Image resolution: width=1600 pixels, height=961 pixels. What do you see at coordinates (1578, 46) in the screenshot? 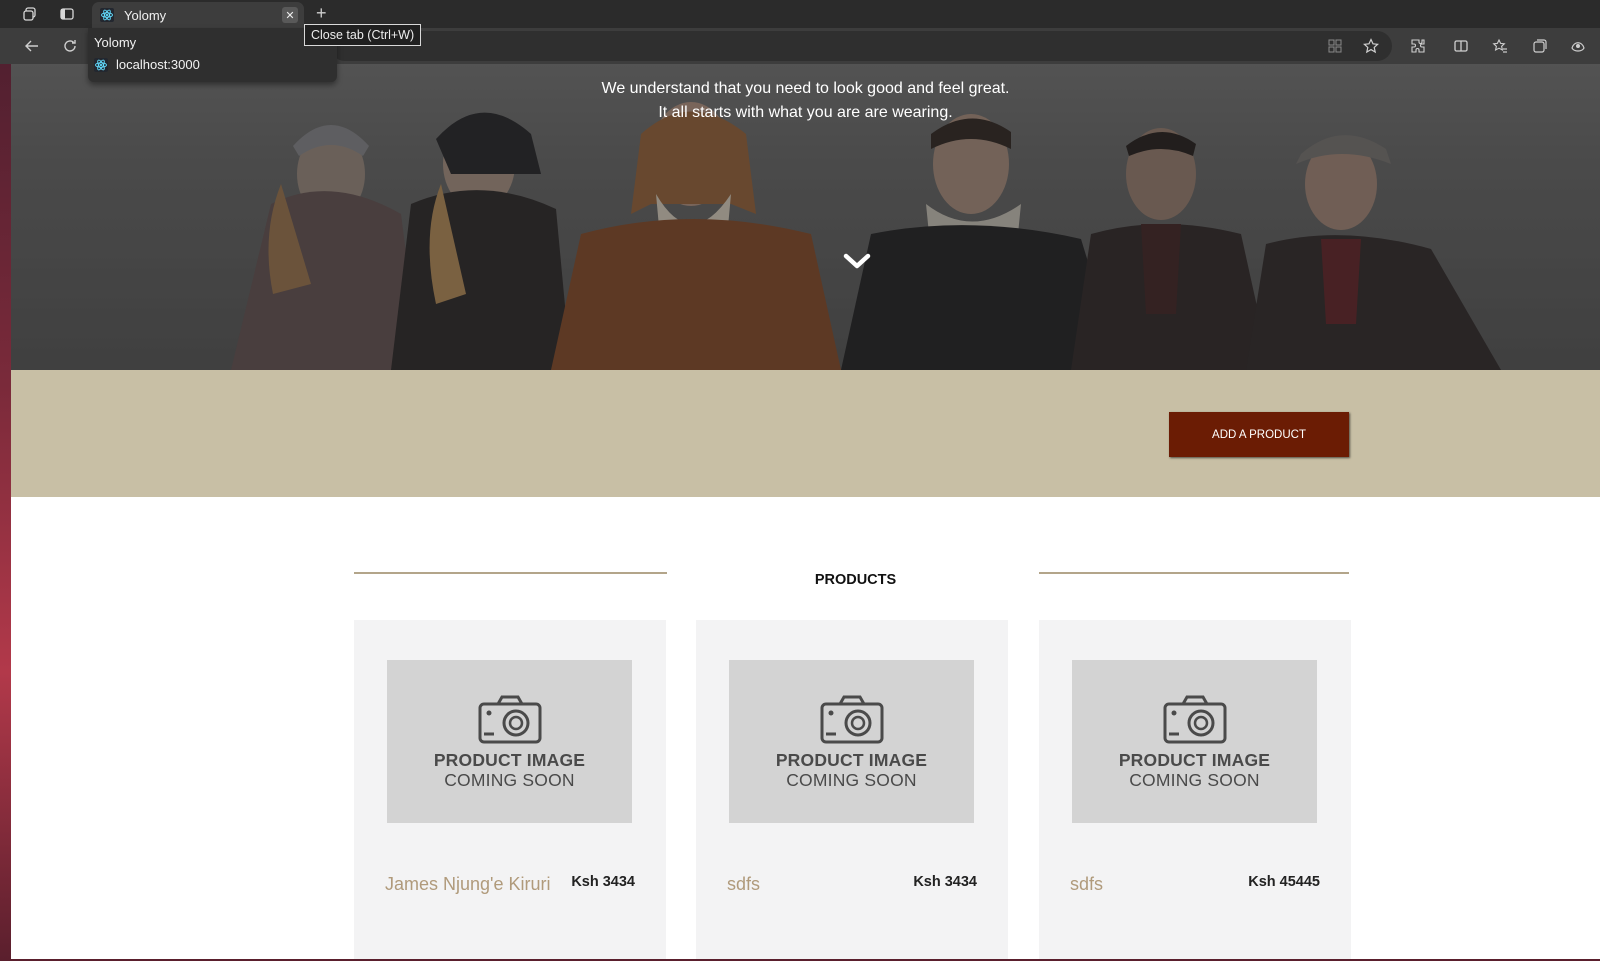
I see `copilot-icon` at bounding box center [1578, 46].